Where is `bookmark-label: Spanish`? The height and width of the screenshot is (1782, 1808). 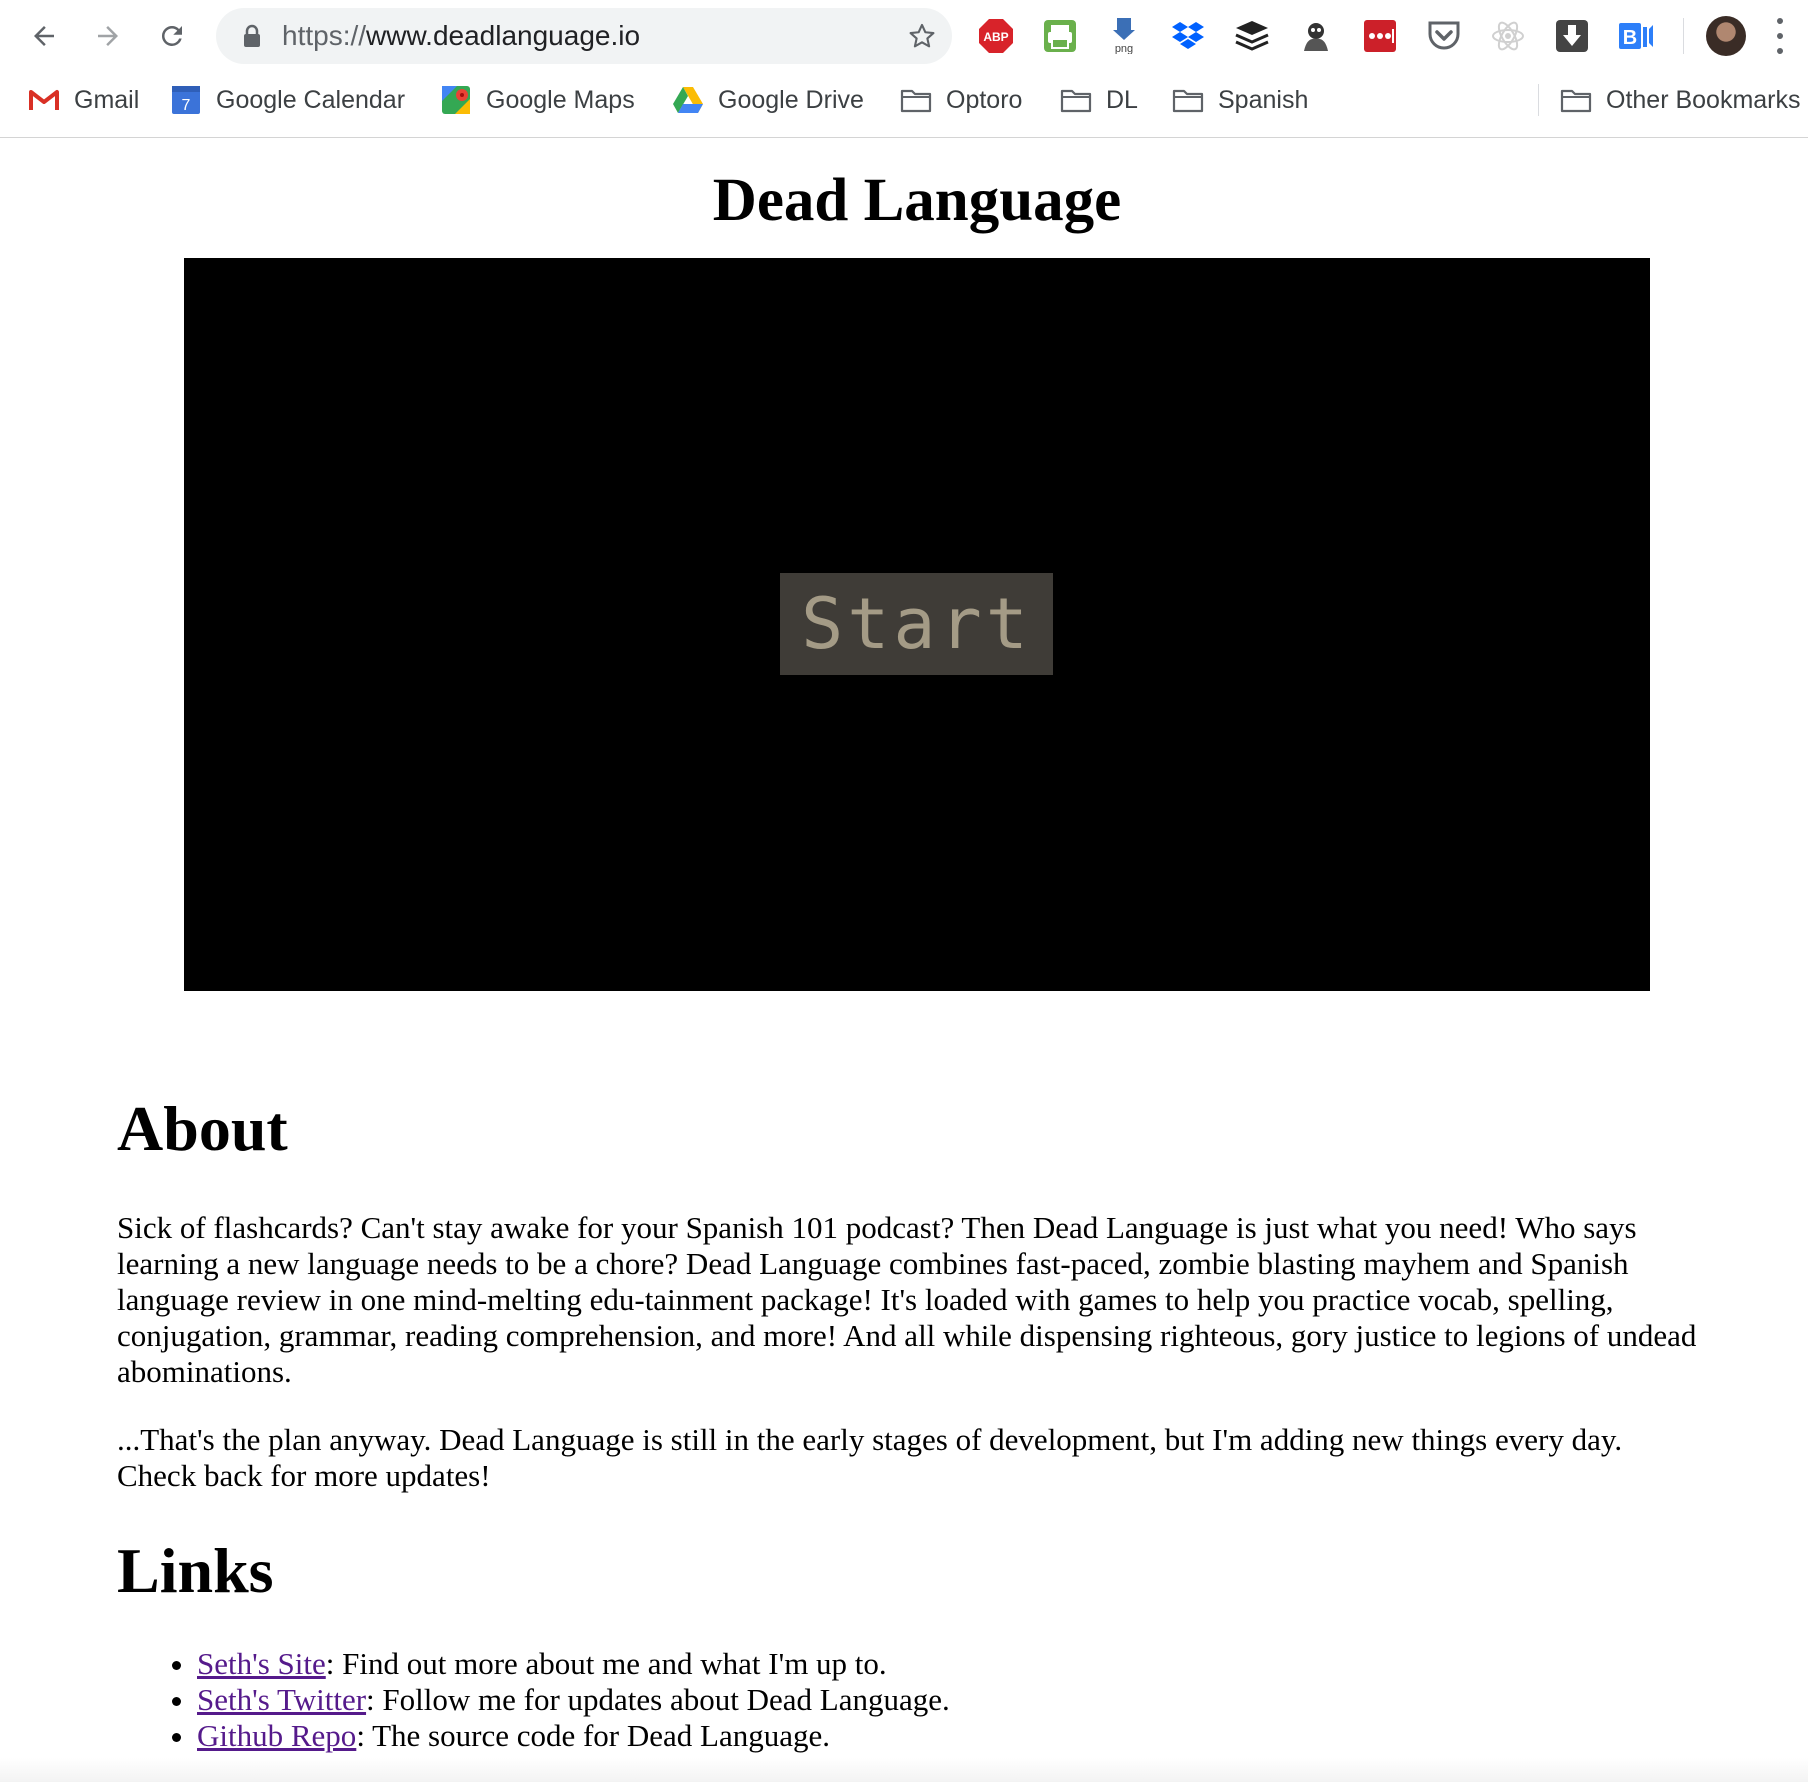
bookmark-label: Spanish is located at coordinates (1263, 99).